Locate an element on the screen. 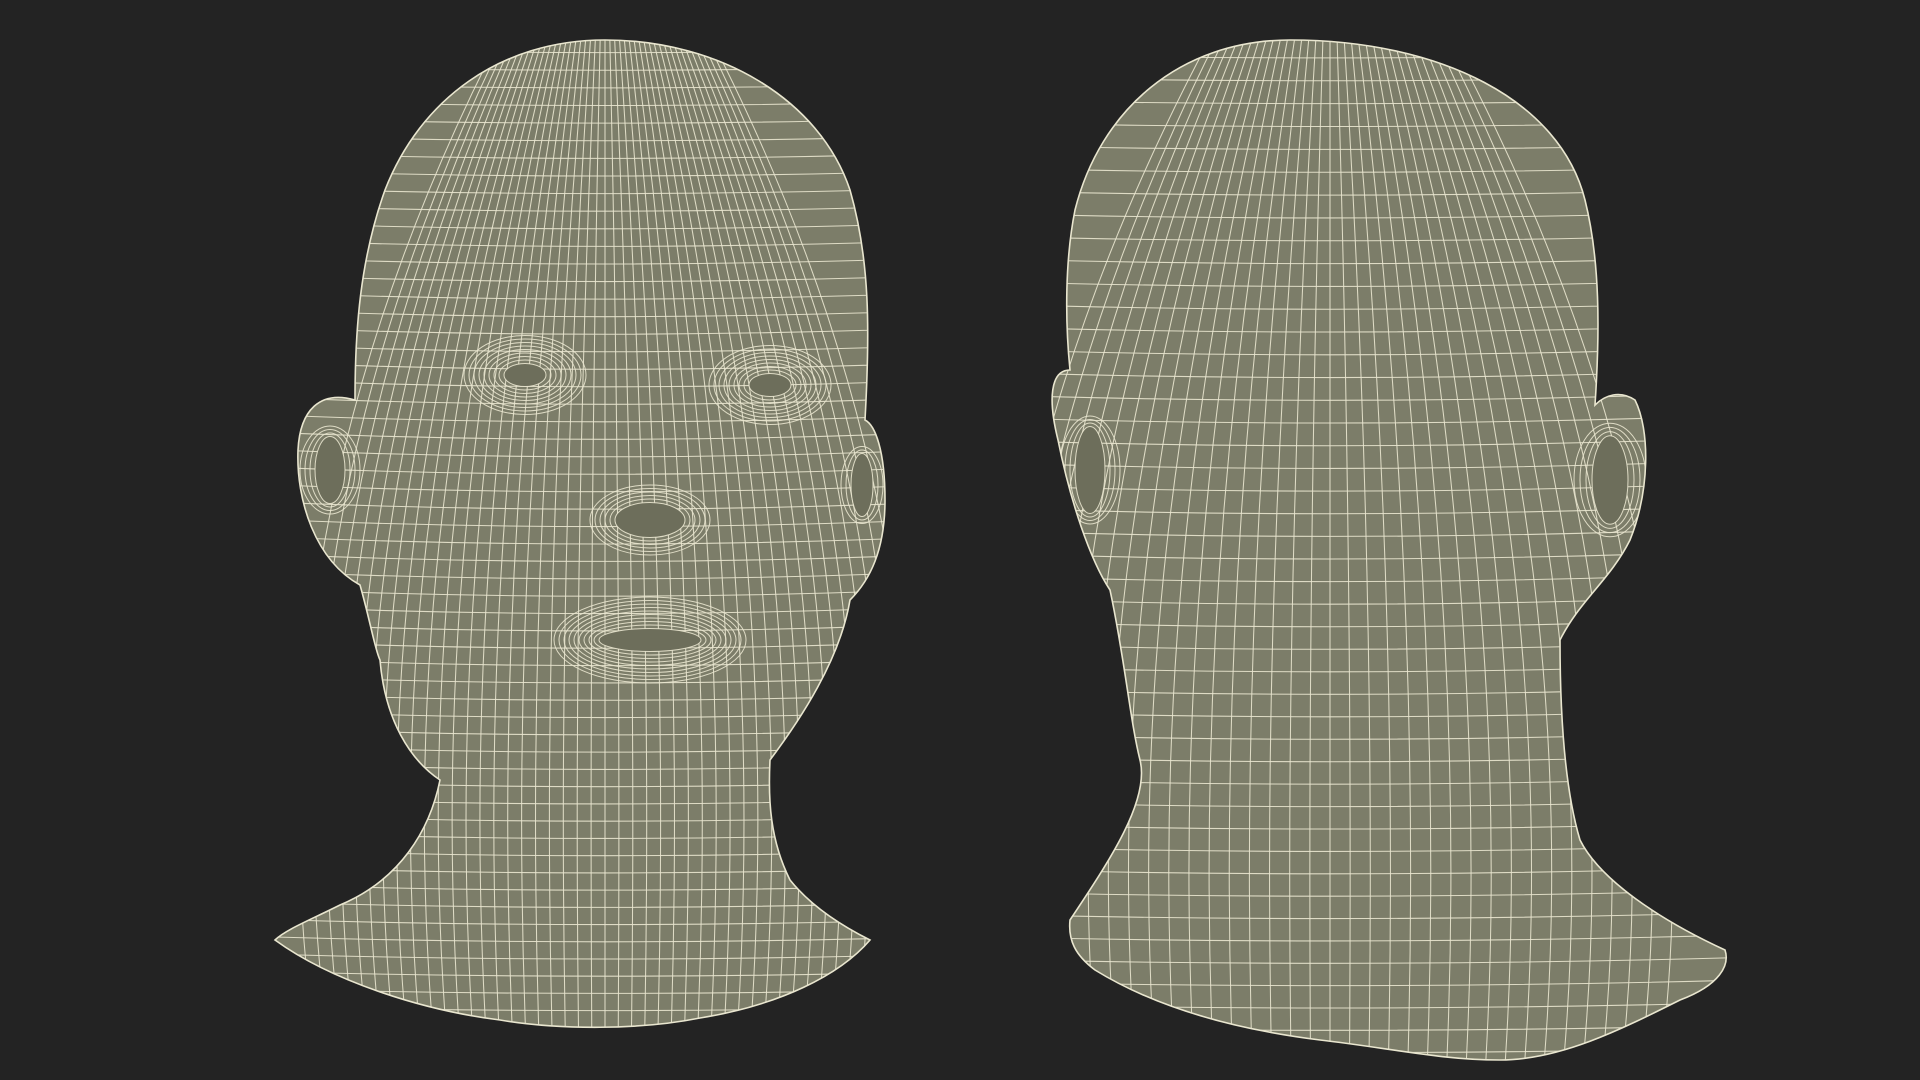  right-eye-ring is located at coordinates (770, 385).